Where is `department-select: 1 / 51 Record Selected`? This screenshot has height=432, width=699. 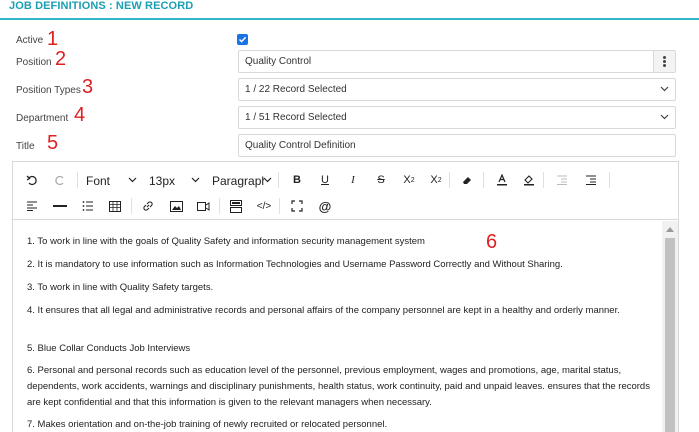
department-select: 1 / 51 Record Selected is located at coordinates (457, 117).